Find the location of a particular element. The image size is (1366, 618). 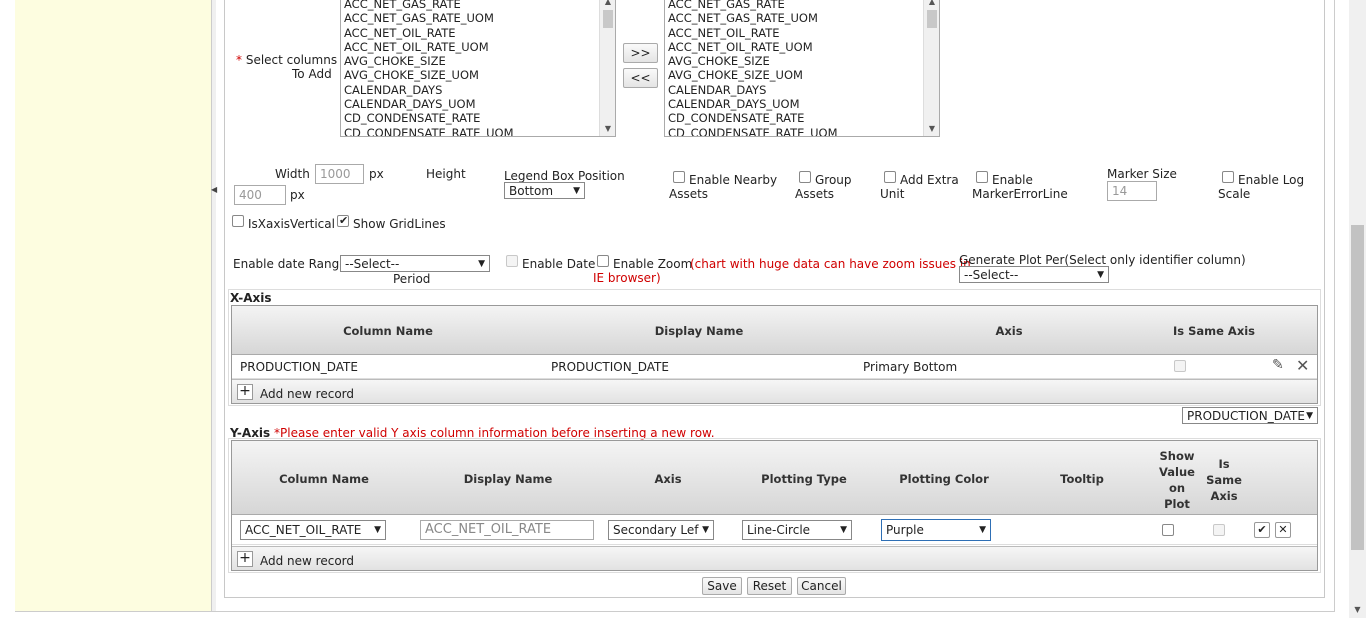

show-value-line3: on is located at coordinates (1177, 488).